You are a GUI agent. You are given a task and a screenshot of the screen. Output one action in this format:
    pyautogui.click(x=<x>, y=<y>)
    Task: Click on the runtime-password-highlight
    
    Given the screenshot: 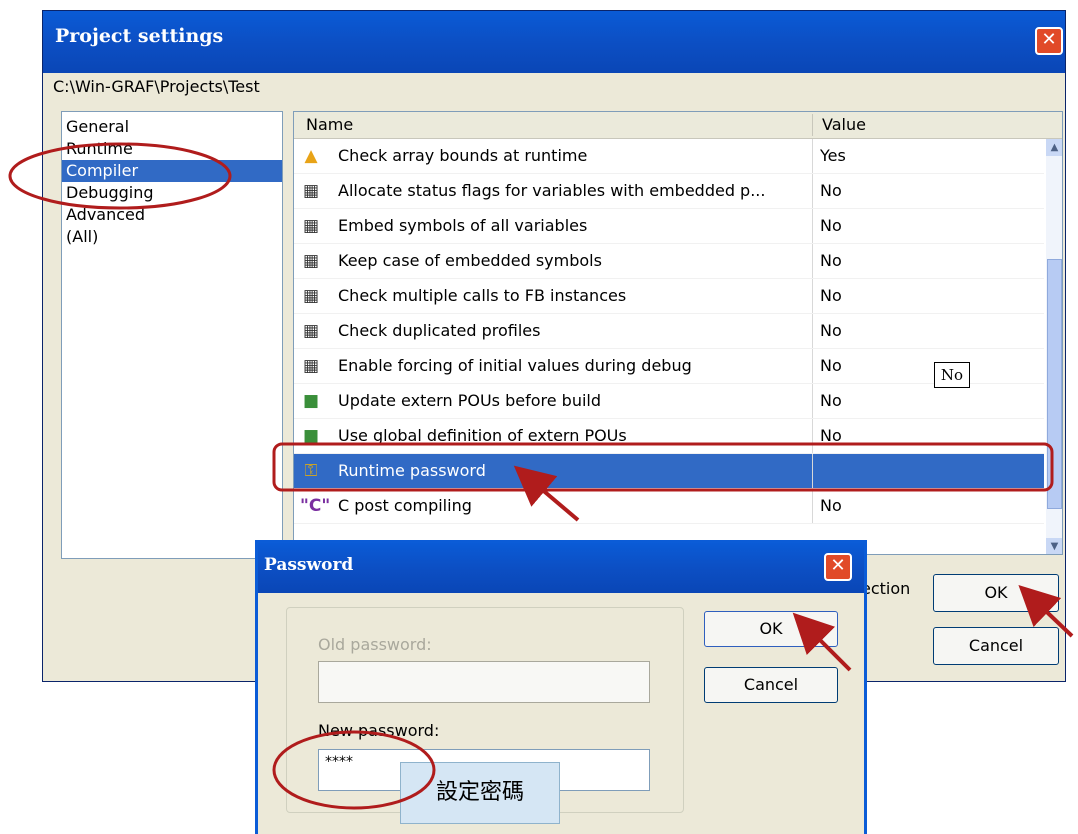 What is the action you would take?
    pyautogui.click(x=663, y=467)
    